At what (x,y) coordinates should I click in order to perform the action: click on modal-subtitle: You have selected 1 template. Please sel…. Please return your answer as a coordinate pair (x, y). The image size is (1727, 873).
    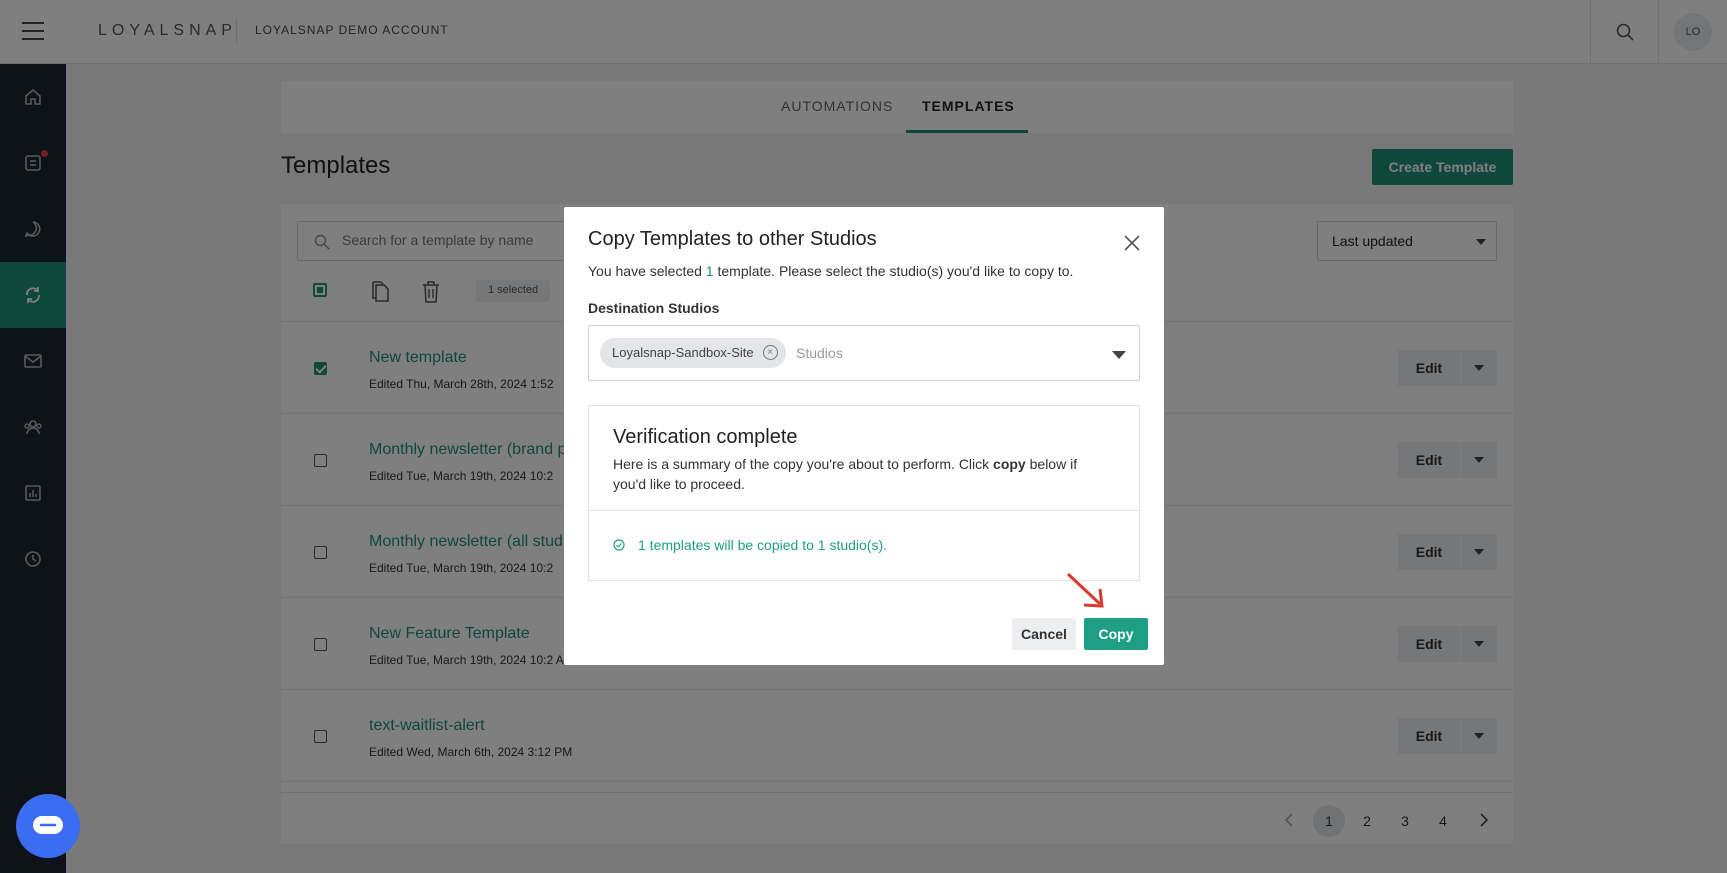
    Looking at the image, I should click on (830, 271).